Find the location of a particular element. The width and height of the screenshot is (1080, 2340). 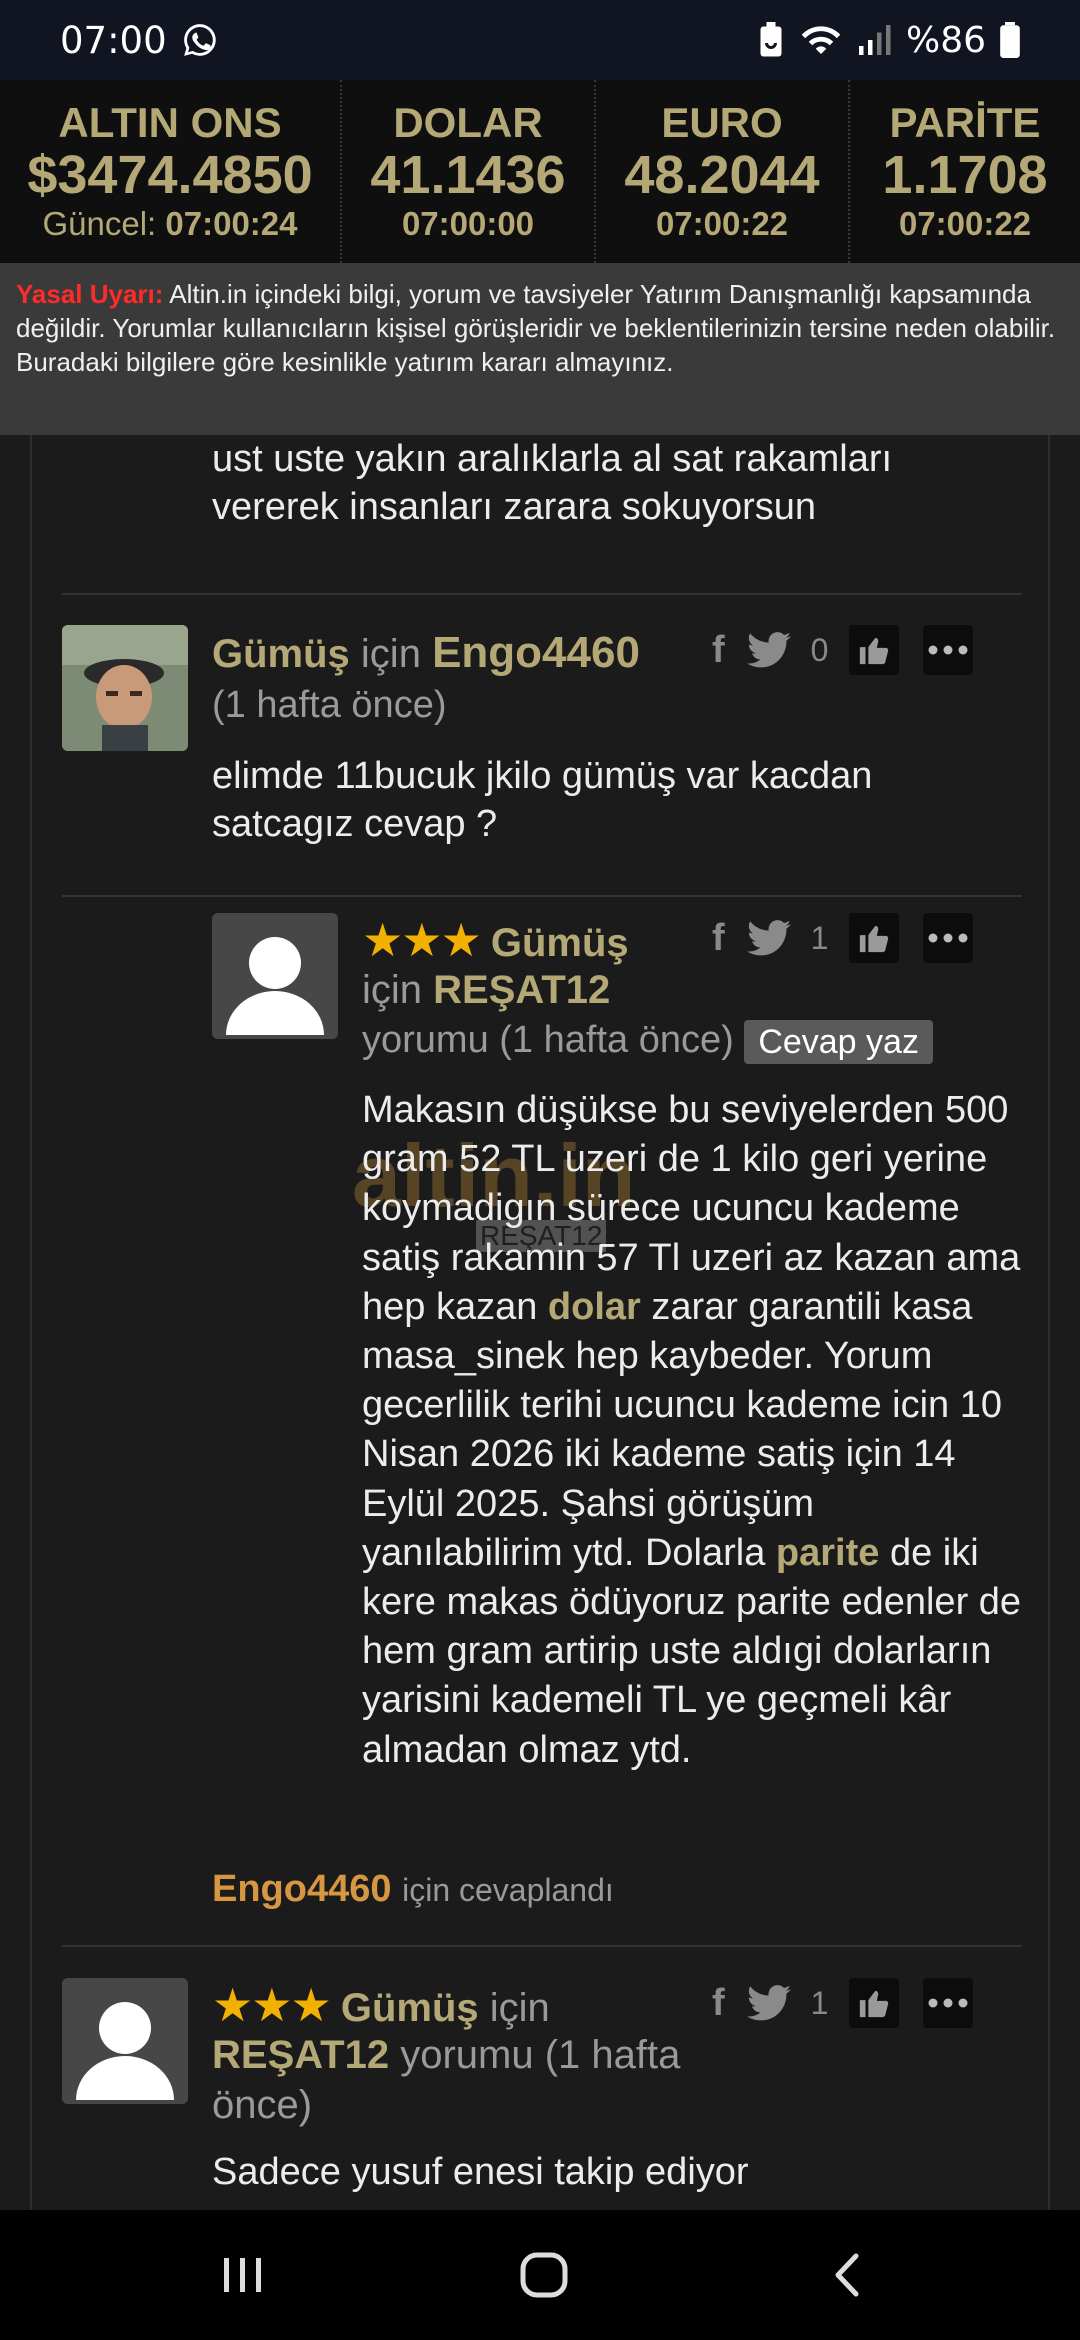

comment-header: ★★★ Gümüş is located at coordinates (532, 941).